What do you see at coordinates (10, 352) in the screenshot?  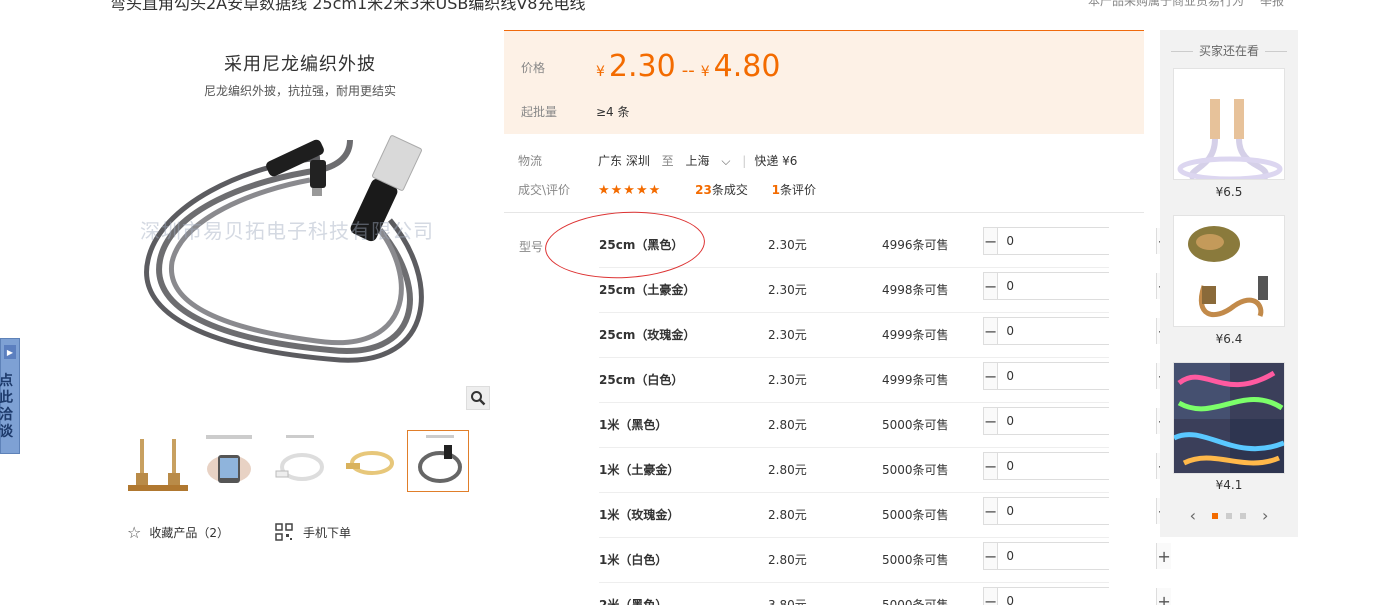 I see `expand-arrow-icon: ▶` at bounding box center [10, 352].